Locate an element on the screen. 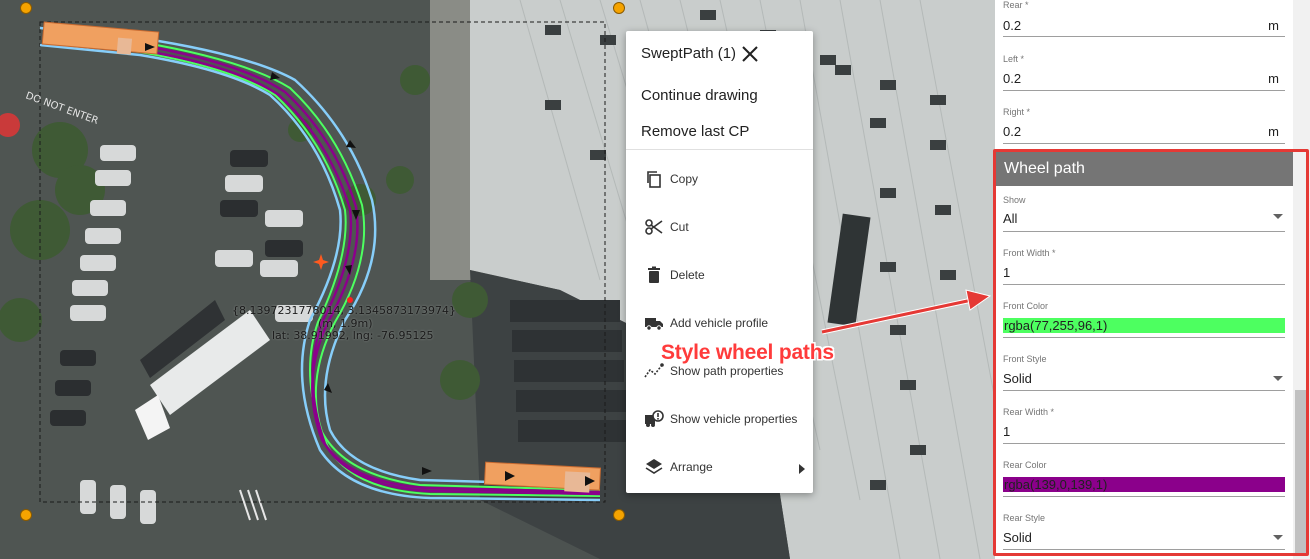 This screenshot has width=1310, height=559. rear-width-label: Rear Width * is located at coordinates (1029, 412).